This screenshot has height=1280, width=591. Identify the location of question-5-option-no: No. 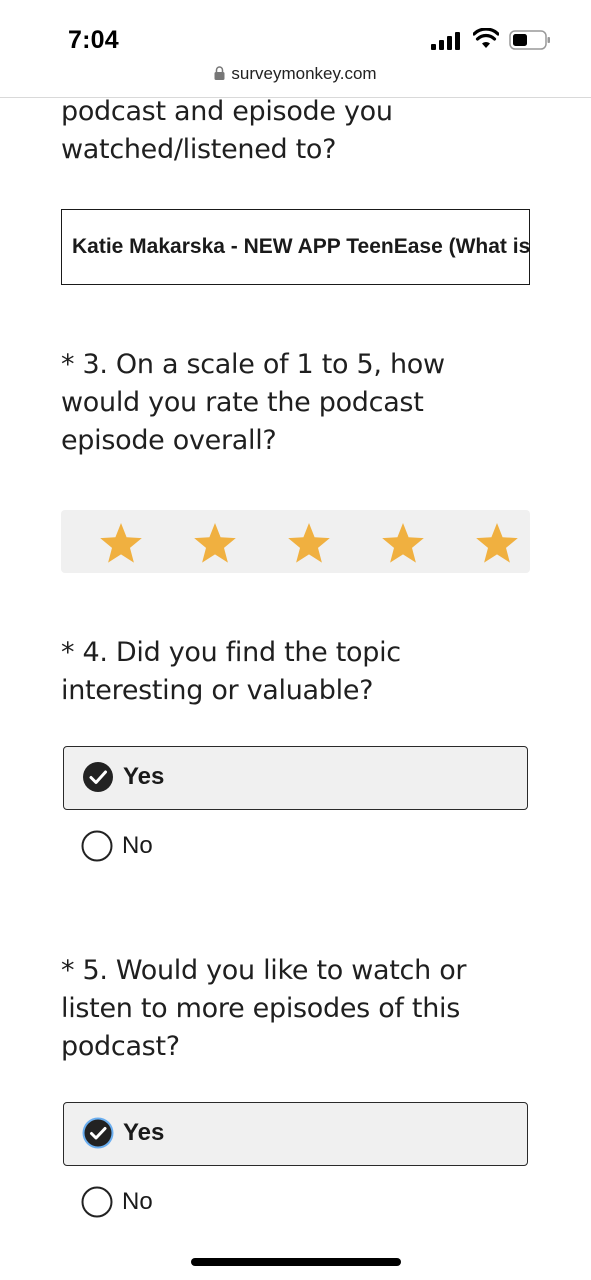
(295, 1204).